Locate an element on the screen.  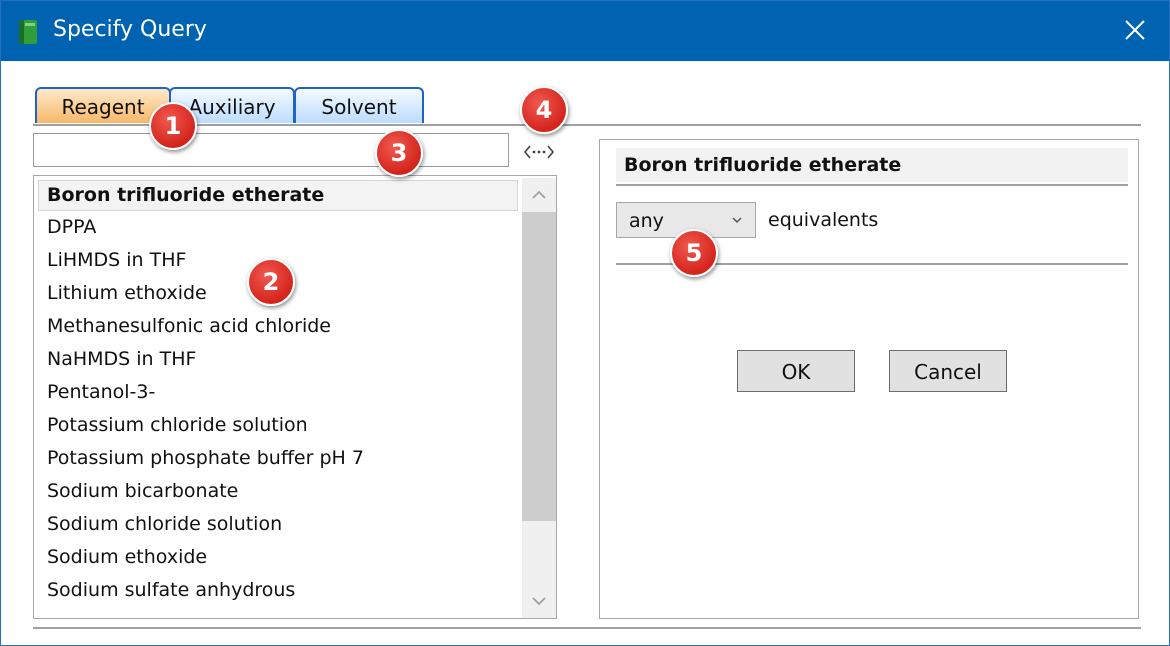
list-item: Potassium phosphate buffer pH 7 is located at coordinates (277, 458).